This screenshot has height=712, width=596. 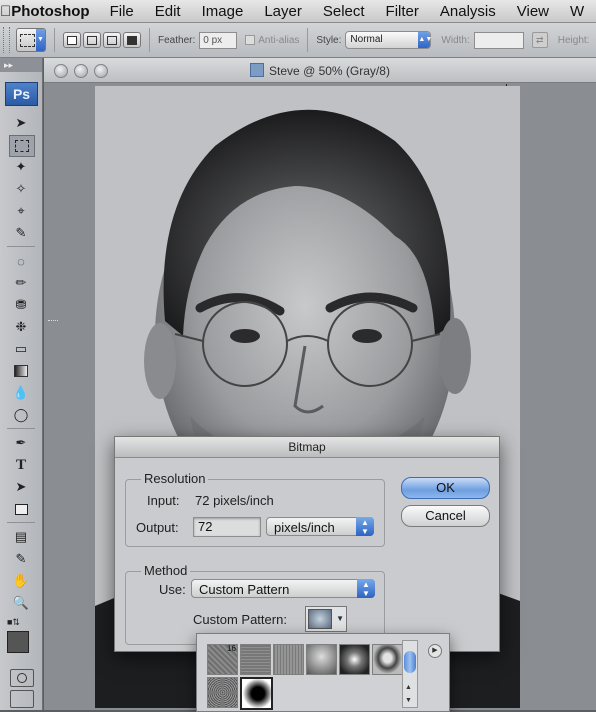 I want to click on zoom-tool-icon: 🔍, so click(x=21, y=603).